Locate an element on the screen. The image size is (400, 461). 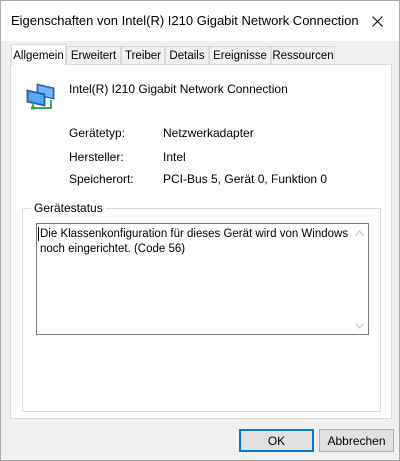
status-scrollbar is located at coordinates (359, 279).